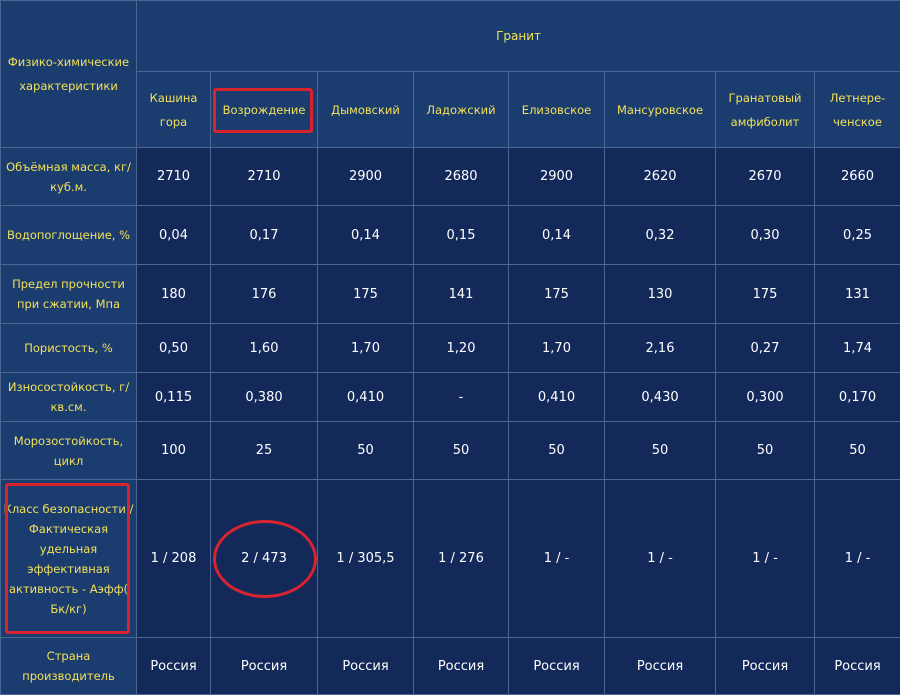 This screenshot has width=900, height=695. I want to click on table-row: Морозостойкость, цикл 100 25 50 50 50 50 50 50, so click(450, 450).